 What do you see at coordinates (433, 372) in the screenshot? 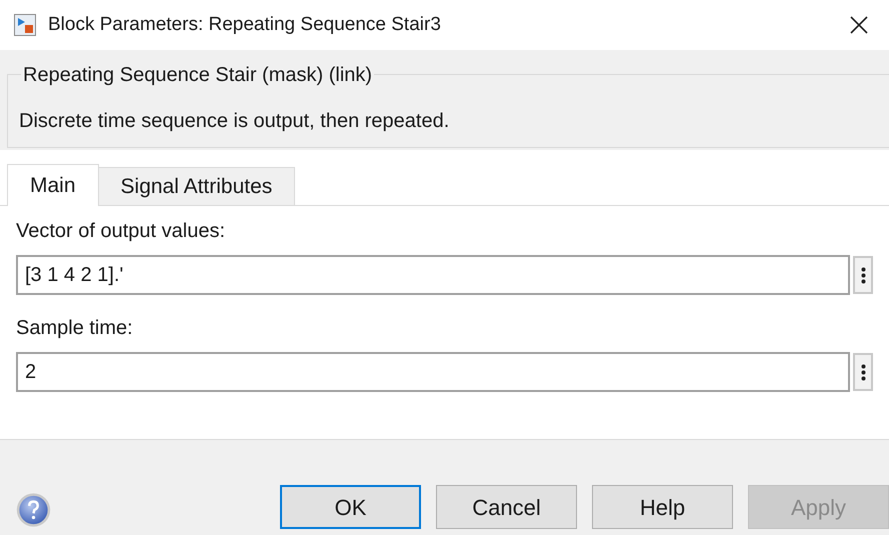
I see `input-field: 2` at bounding box center [433, 372].